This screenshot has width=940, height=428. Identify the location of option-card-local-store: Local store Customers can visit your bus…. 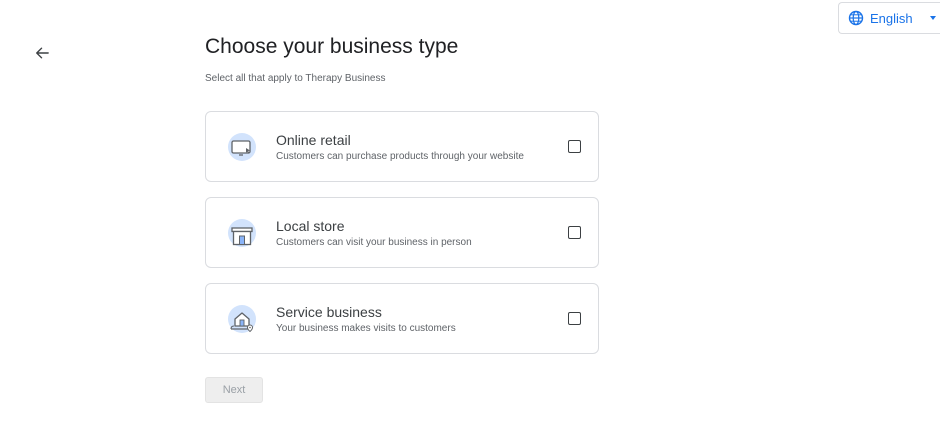
(402, 232).